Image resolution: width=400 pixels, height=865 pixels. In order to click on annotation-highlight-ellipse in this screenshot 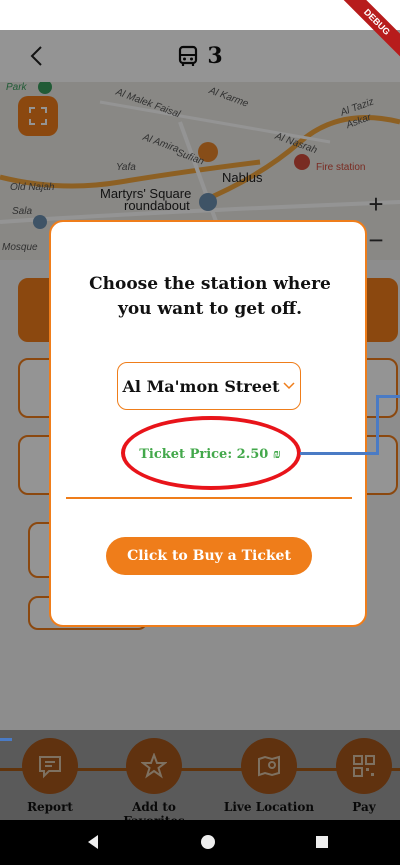, I will do `click(211, 453)`.